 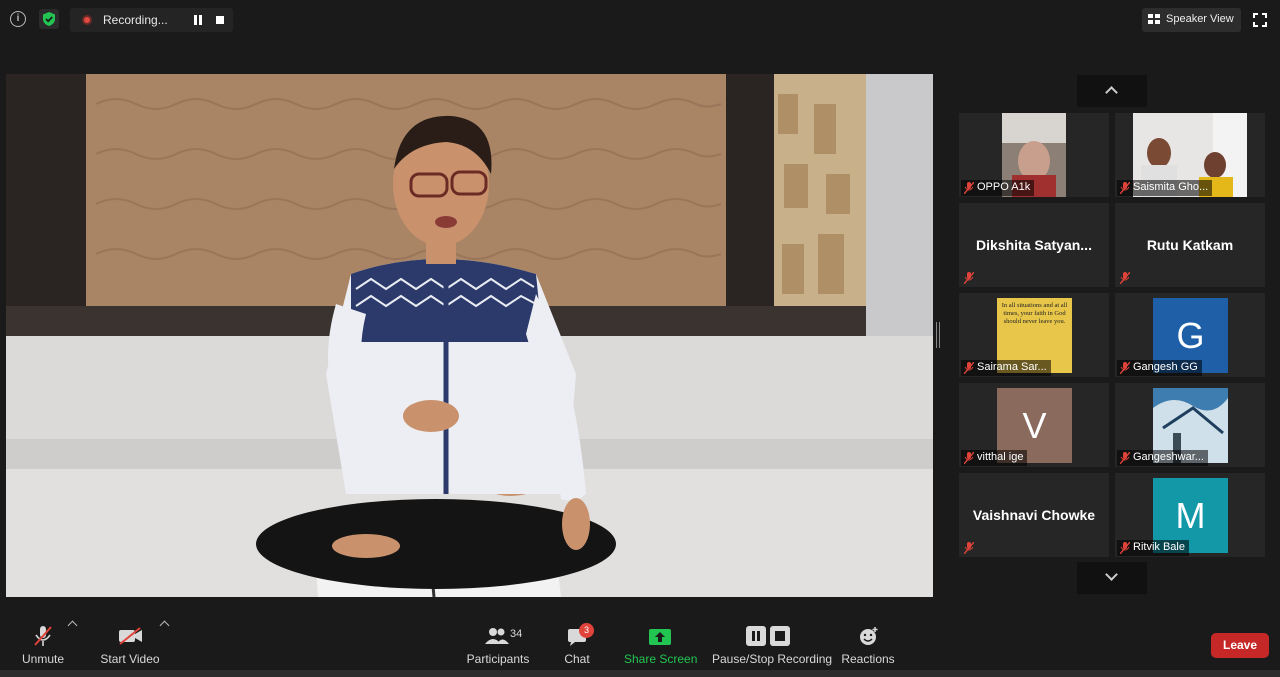 What do you see at coordinates (220, 20) in the screenshot?
I see `stop-recording-icon` at bounding box center [220, 20].